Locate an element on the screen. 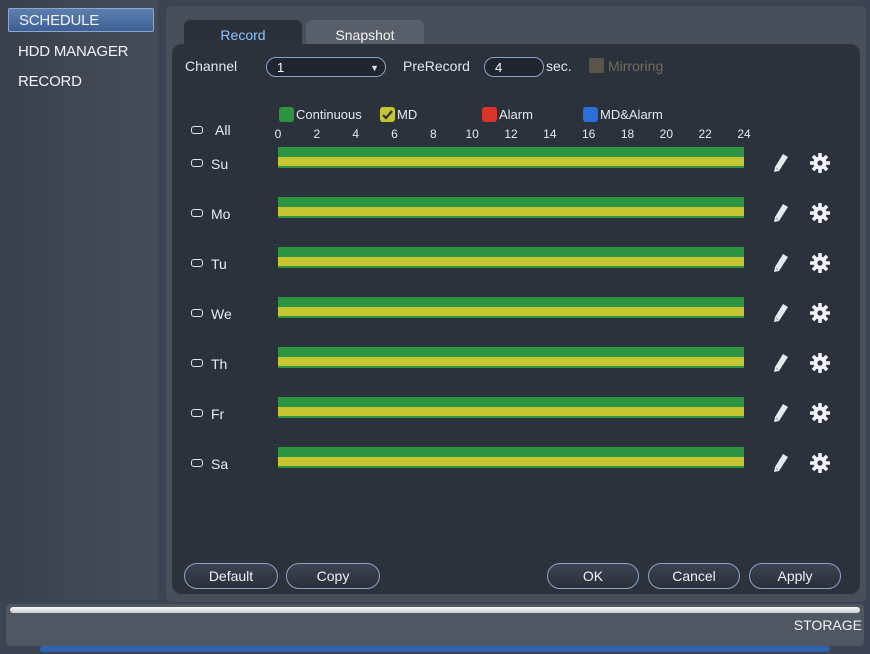 The width and height of the screenshot is (870, 654). schedule-bar-tu is located at coordinates (511, 257).